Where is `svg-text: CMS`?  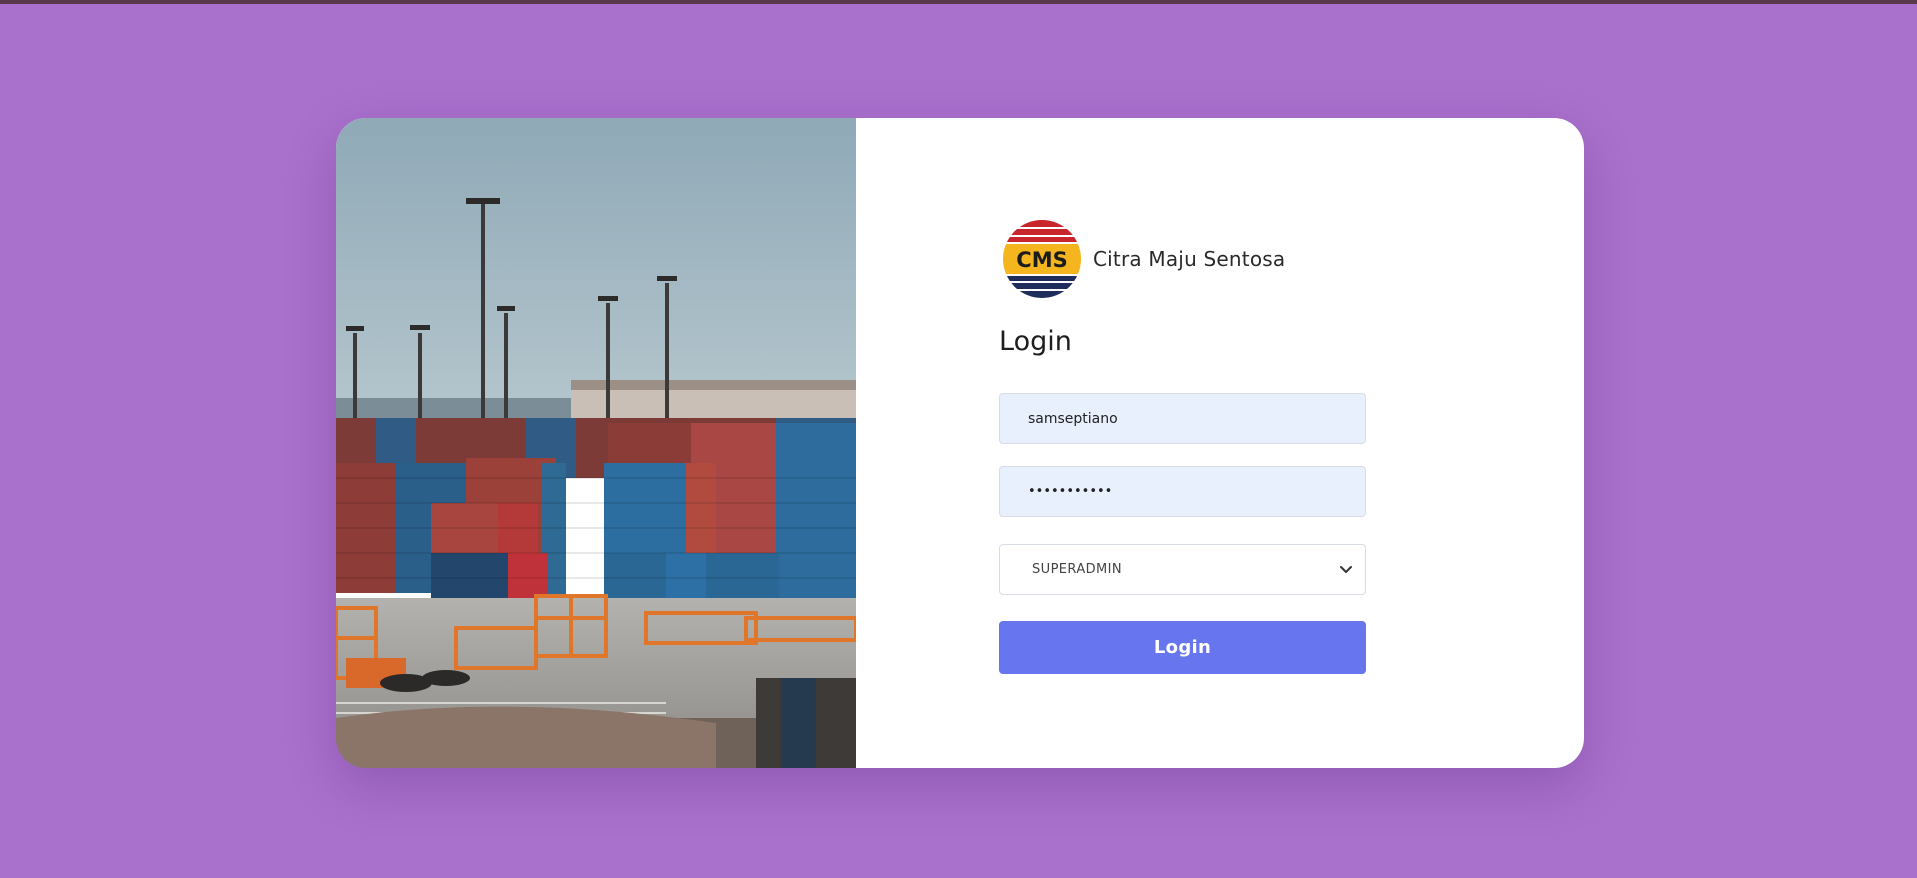
svg-text: CMS is located at coordinates (1041, 260).